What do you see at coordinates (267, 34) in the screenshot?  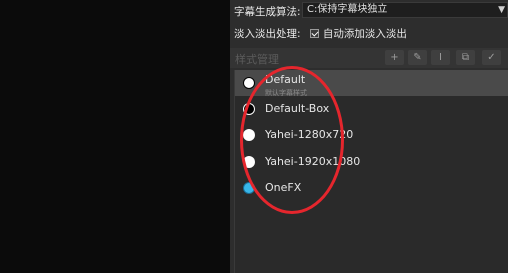 I see `fade-label: 淡入淡出处理:` at bounding box center [267, 34].